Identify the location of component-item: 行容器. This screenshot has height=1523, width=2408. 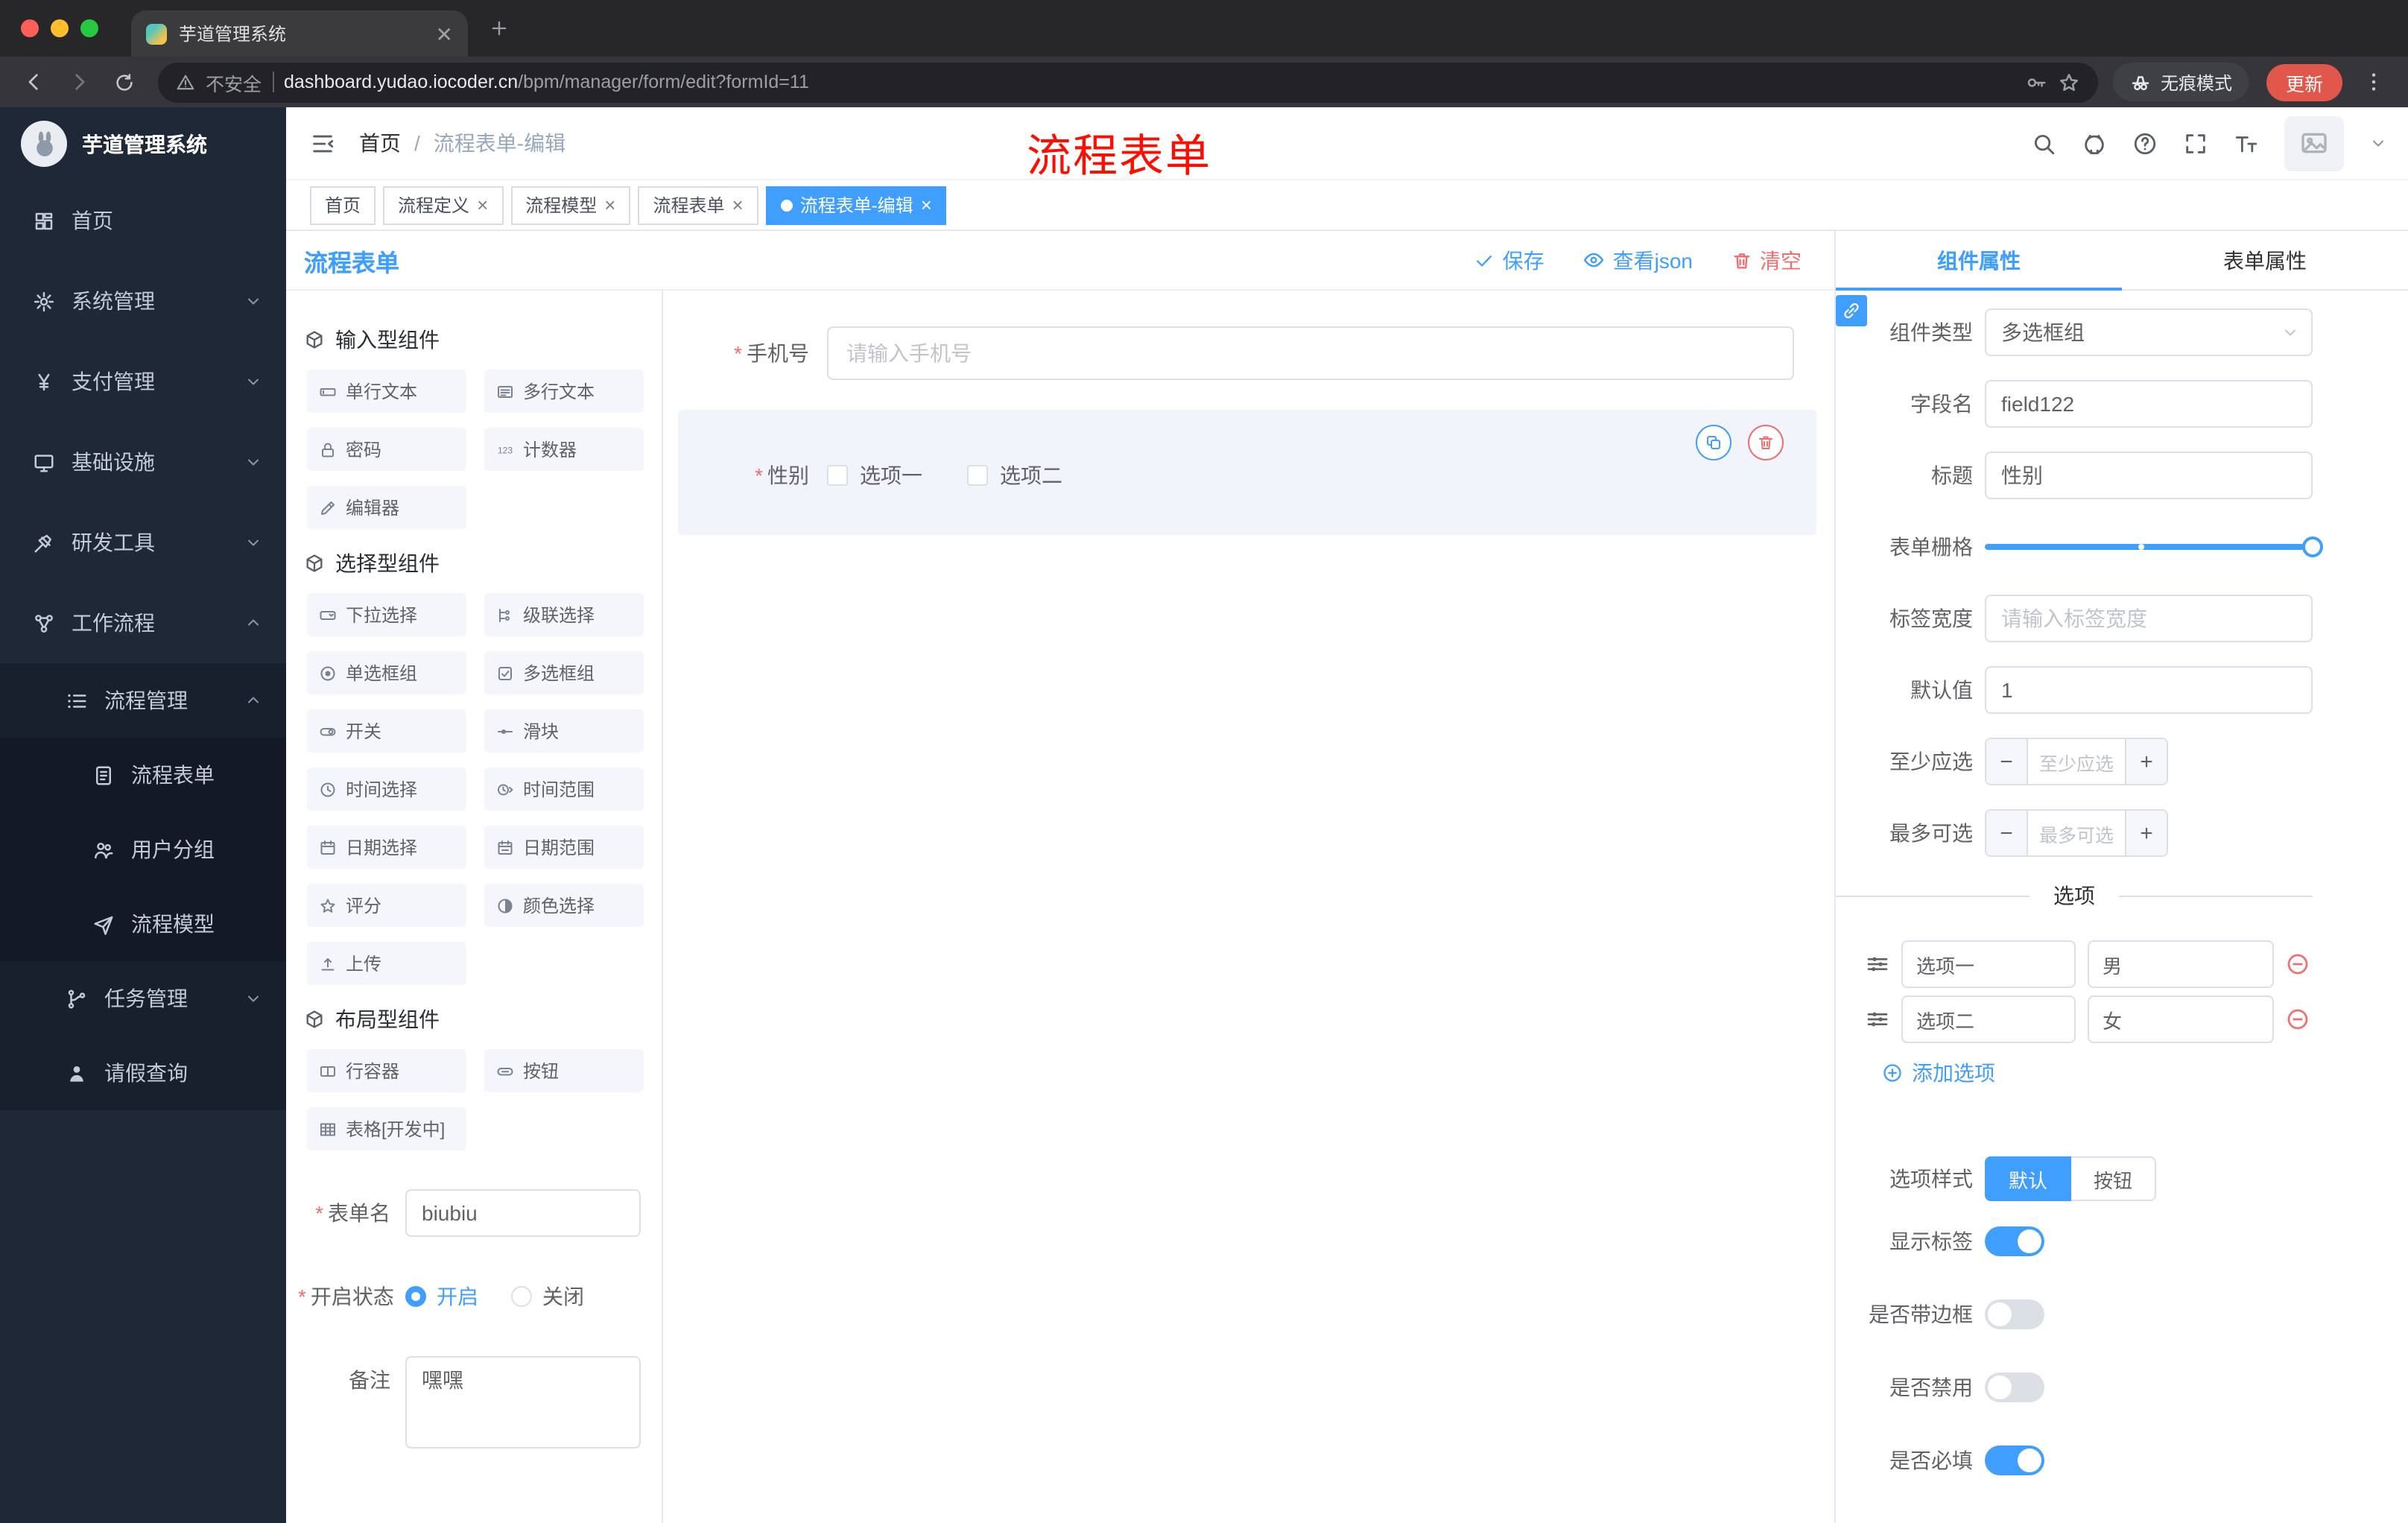
(386, 1070).